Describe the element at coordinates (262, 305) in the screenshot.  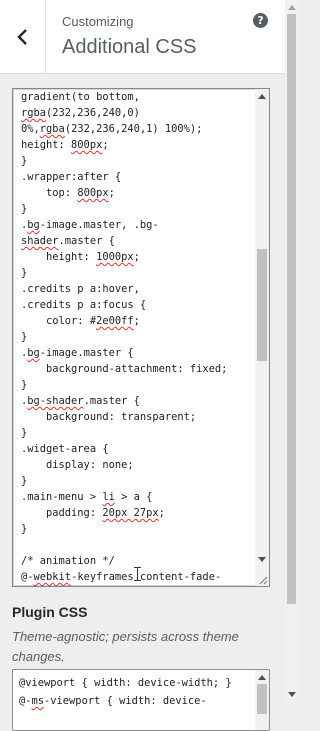
I see `editor-scroll-thumb` at that location.